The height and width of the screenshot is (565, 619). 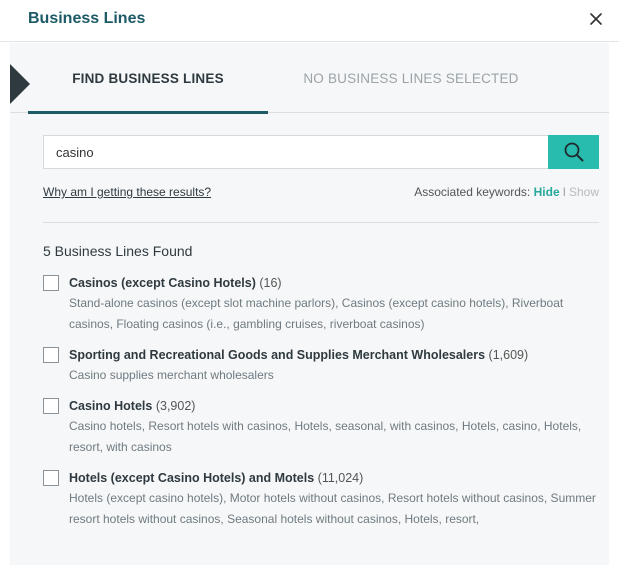 I want to click on result-name: Casino Hotels, so click(x=111, y=406).